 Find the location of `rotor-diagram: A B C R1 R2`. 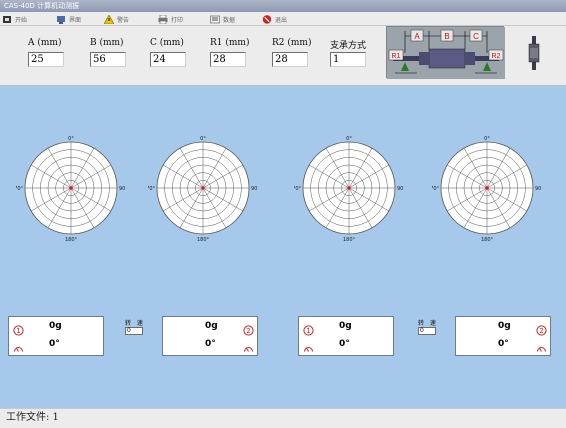

rotor-diagram: A B C R1 R2 is located at coordinates (445, 52).